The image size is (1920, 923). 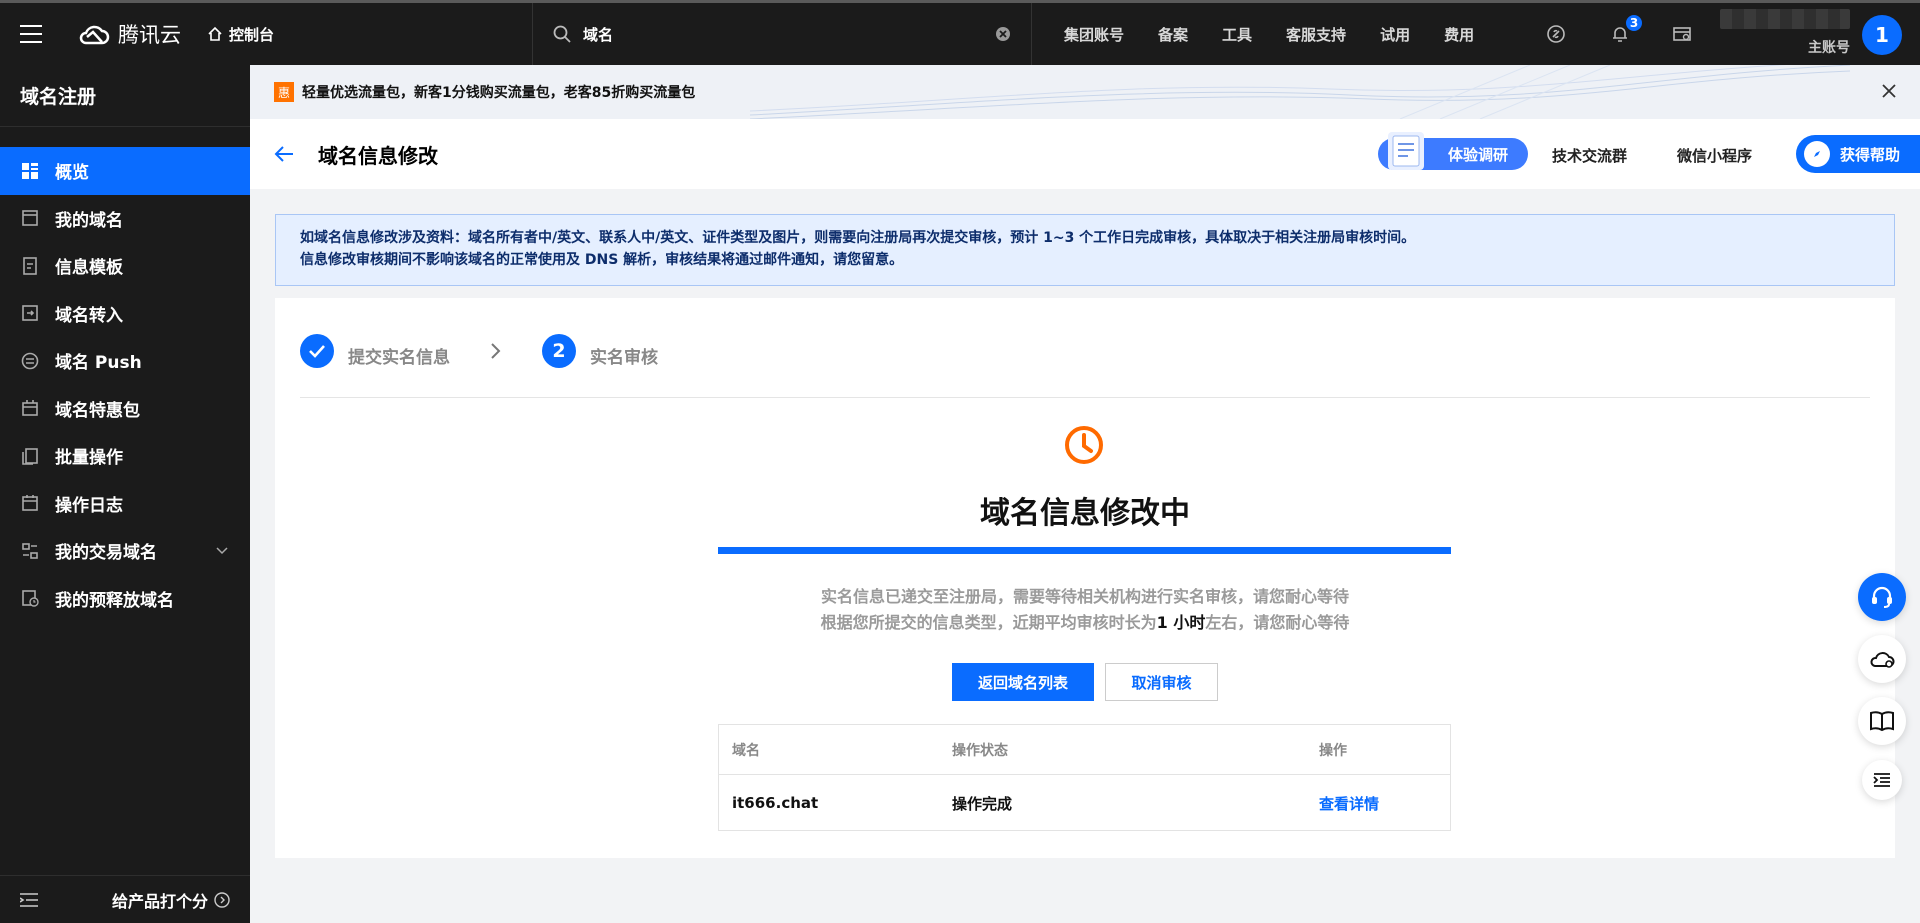 I want to click on get-help-label: 获得帮助, so click(x=1870, y=154).